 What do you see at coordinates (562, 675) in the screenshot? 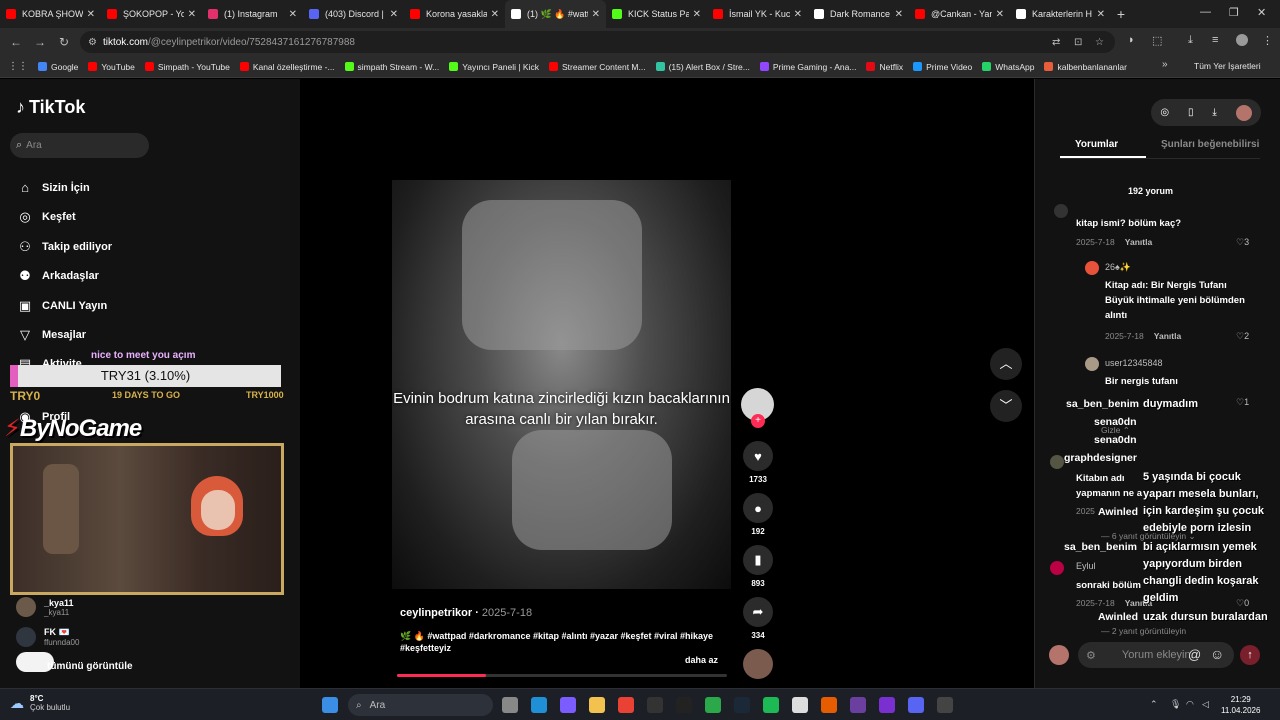
I see `video-progress-bar` at bounding box center [562, 675].